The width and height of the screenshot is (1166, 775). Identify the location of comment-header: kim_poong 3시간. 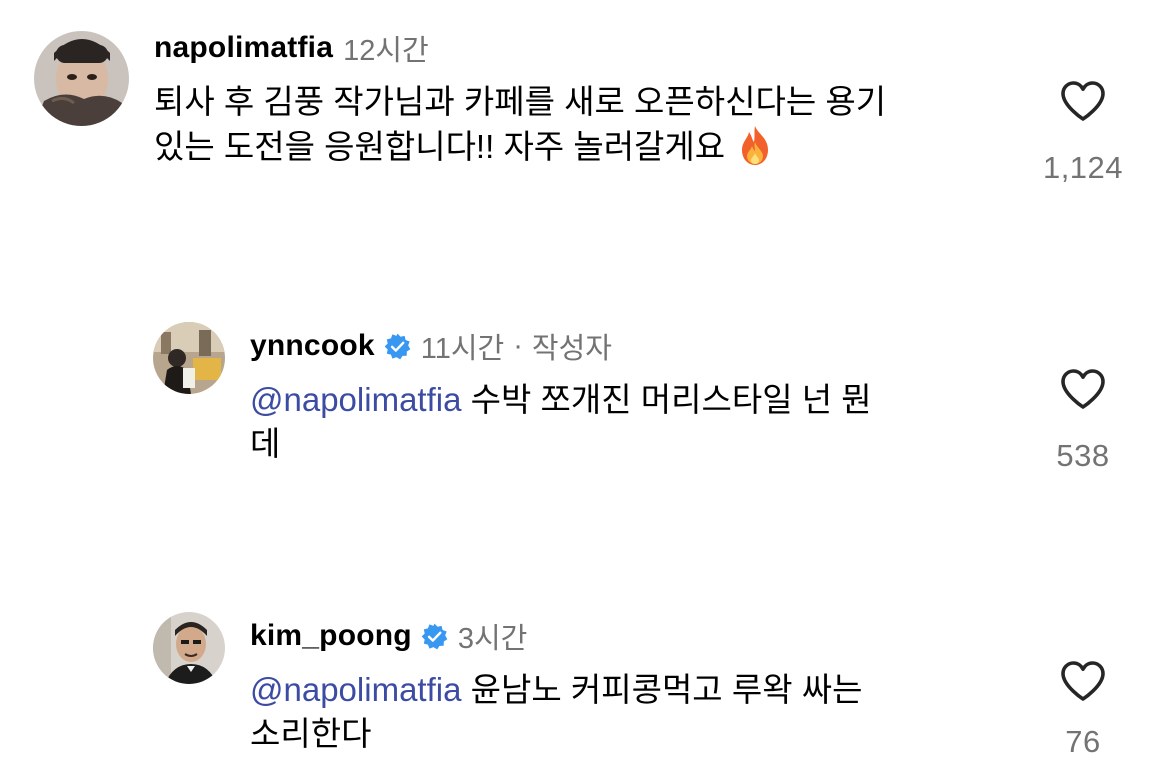
(388, 636).